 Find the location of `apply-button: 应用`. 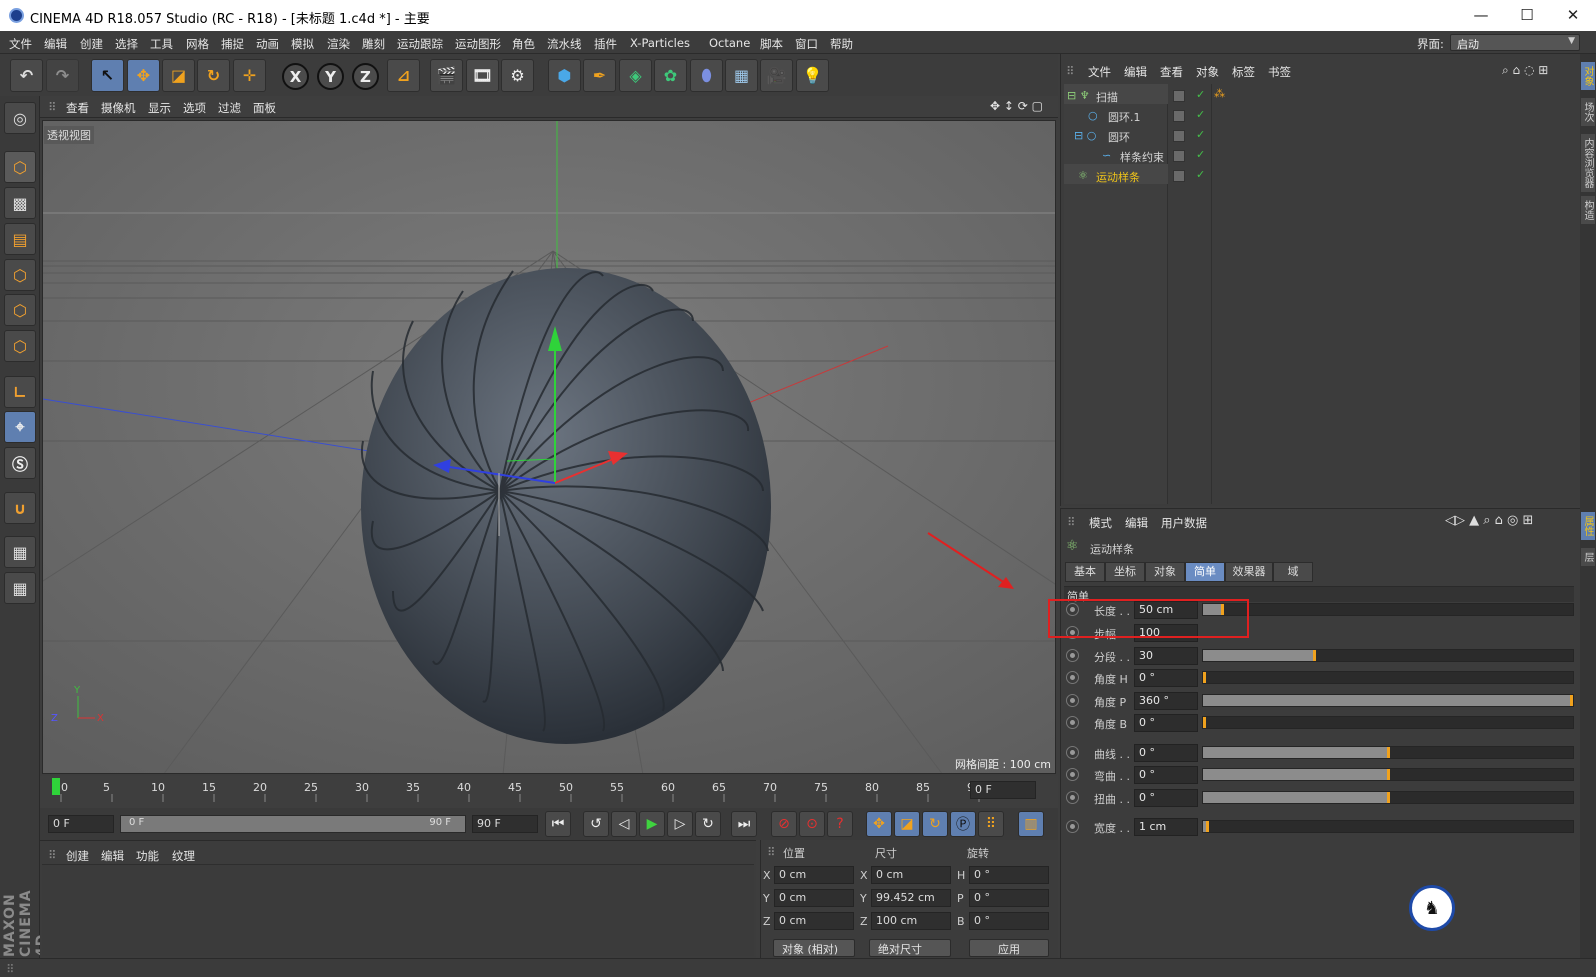

apply-button: 应用 is located at coordinates (1009, 948).